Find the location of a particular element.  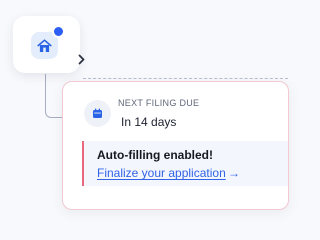

arrow-right-icon: → is located at coordinates (234, 173).